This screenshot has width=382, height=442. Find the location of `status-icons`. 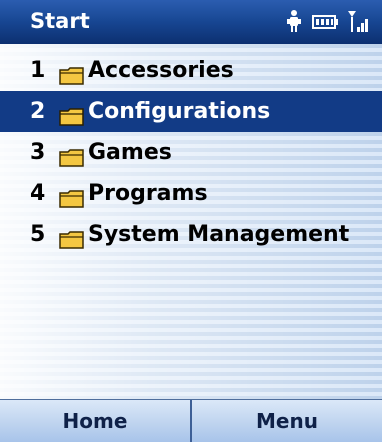

status-icons is located at coordinates (325, 22).